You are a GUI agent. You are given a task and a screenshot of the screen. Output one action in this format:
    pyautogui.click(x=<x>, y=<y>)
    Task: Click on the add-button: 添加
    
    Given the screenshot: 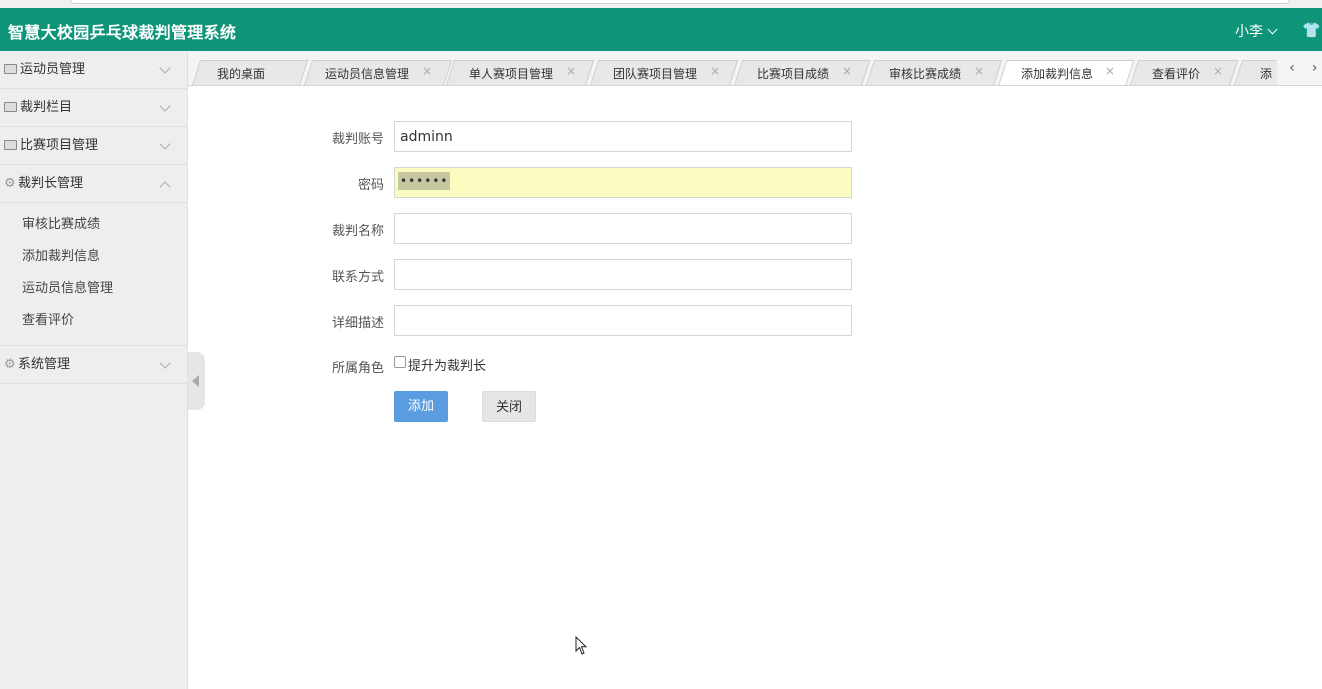 What is the action you would take?
    pyautogui.click(x=421, y=406)
    